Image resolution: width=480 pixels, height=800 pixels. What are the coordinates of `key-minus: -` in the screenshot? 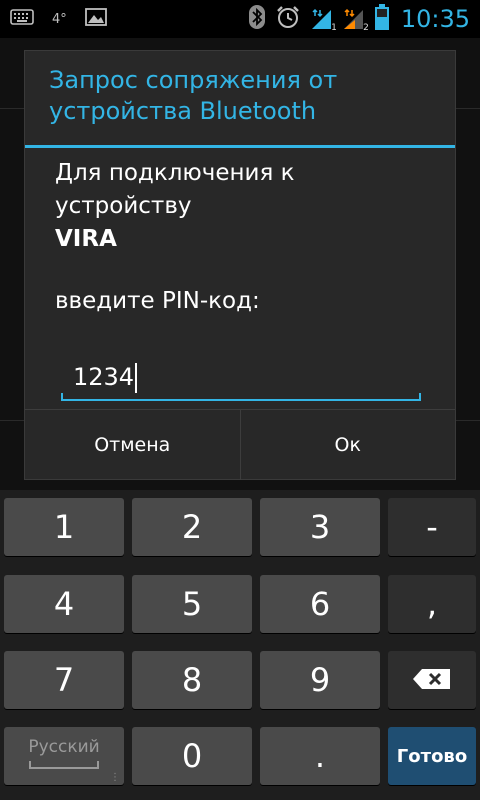 It's located at (432, 527).